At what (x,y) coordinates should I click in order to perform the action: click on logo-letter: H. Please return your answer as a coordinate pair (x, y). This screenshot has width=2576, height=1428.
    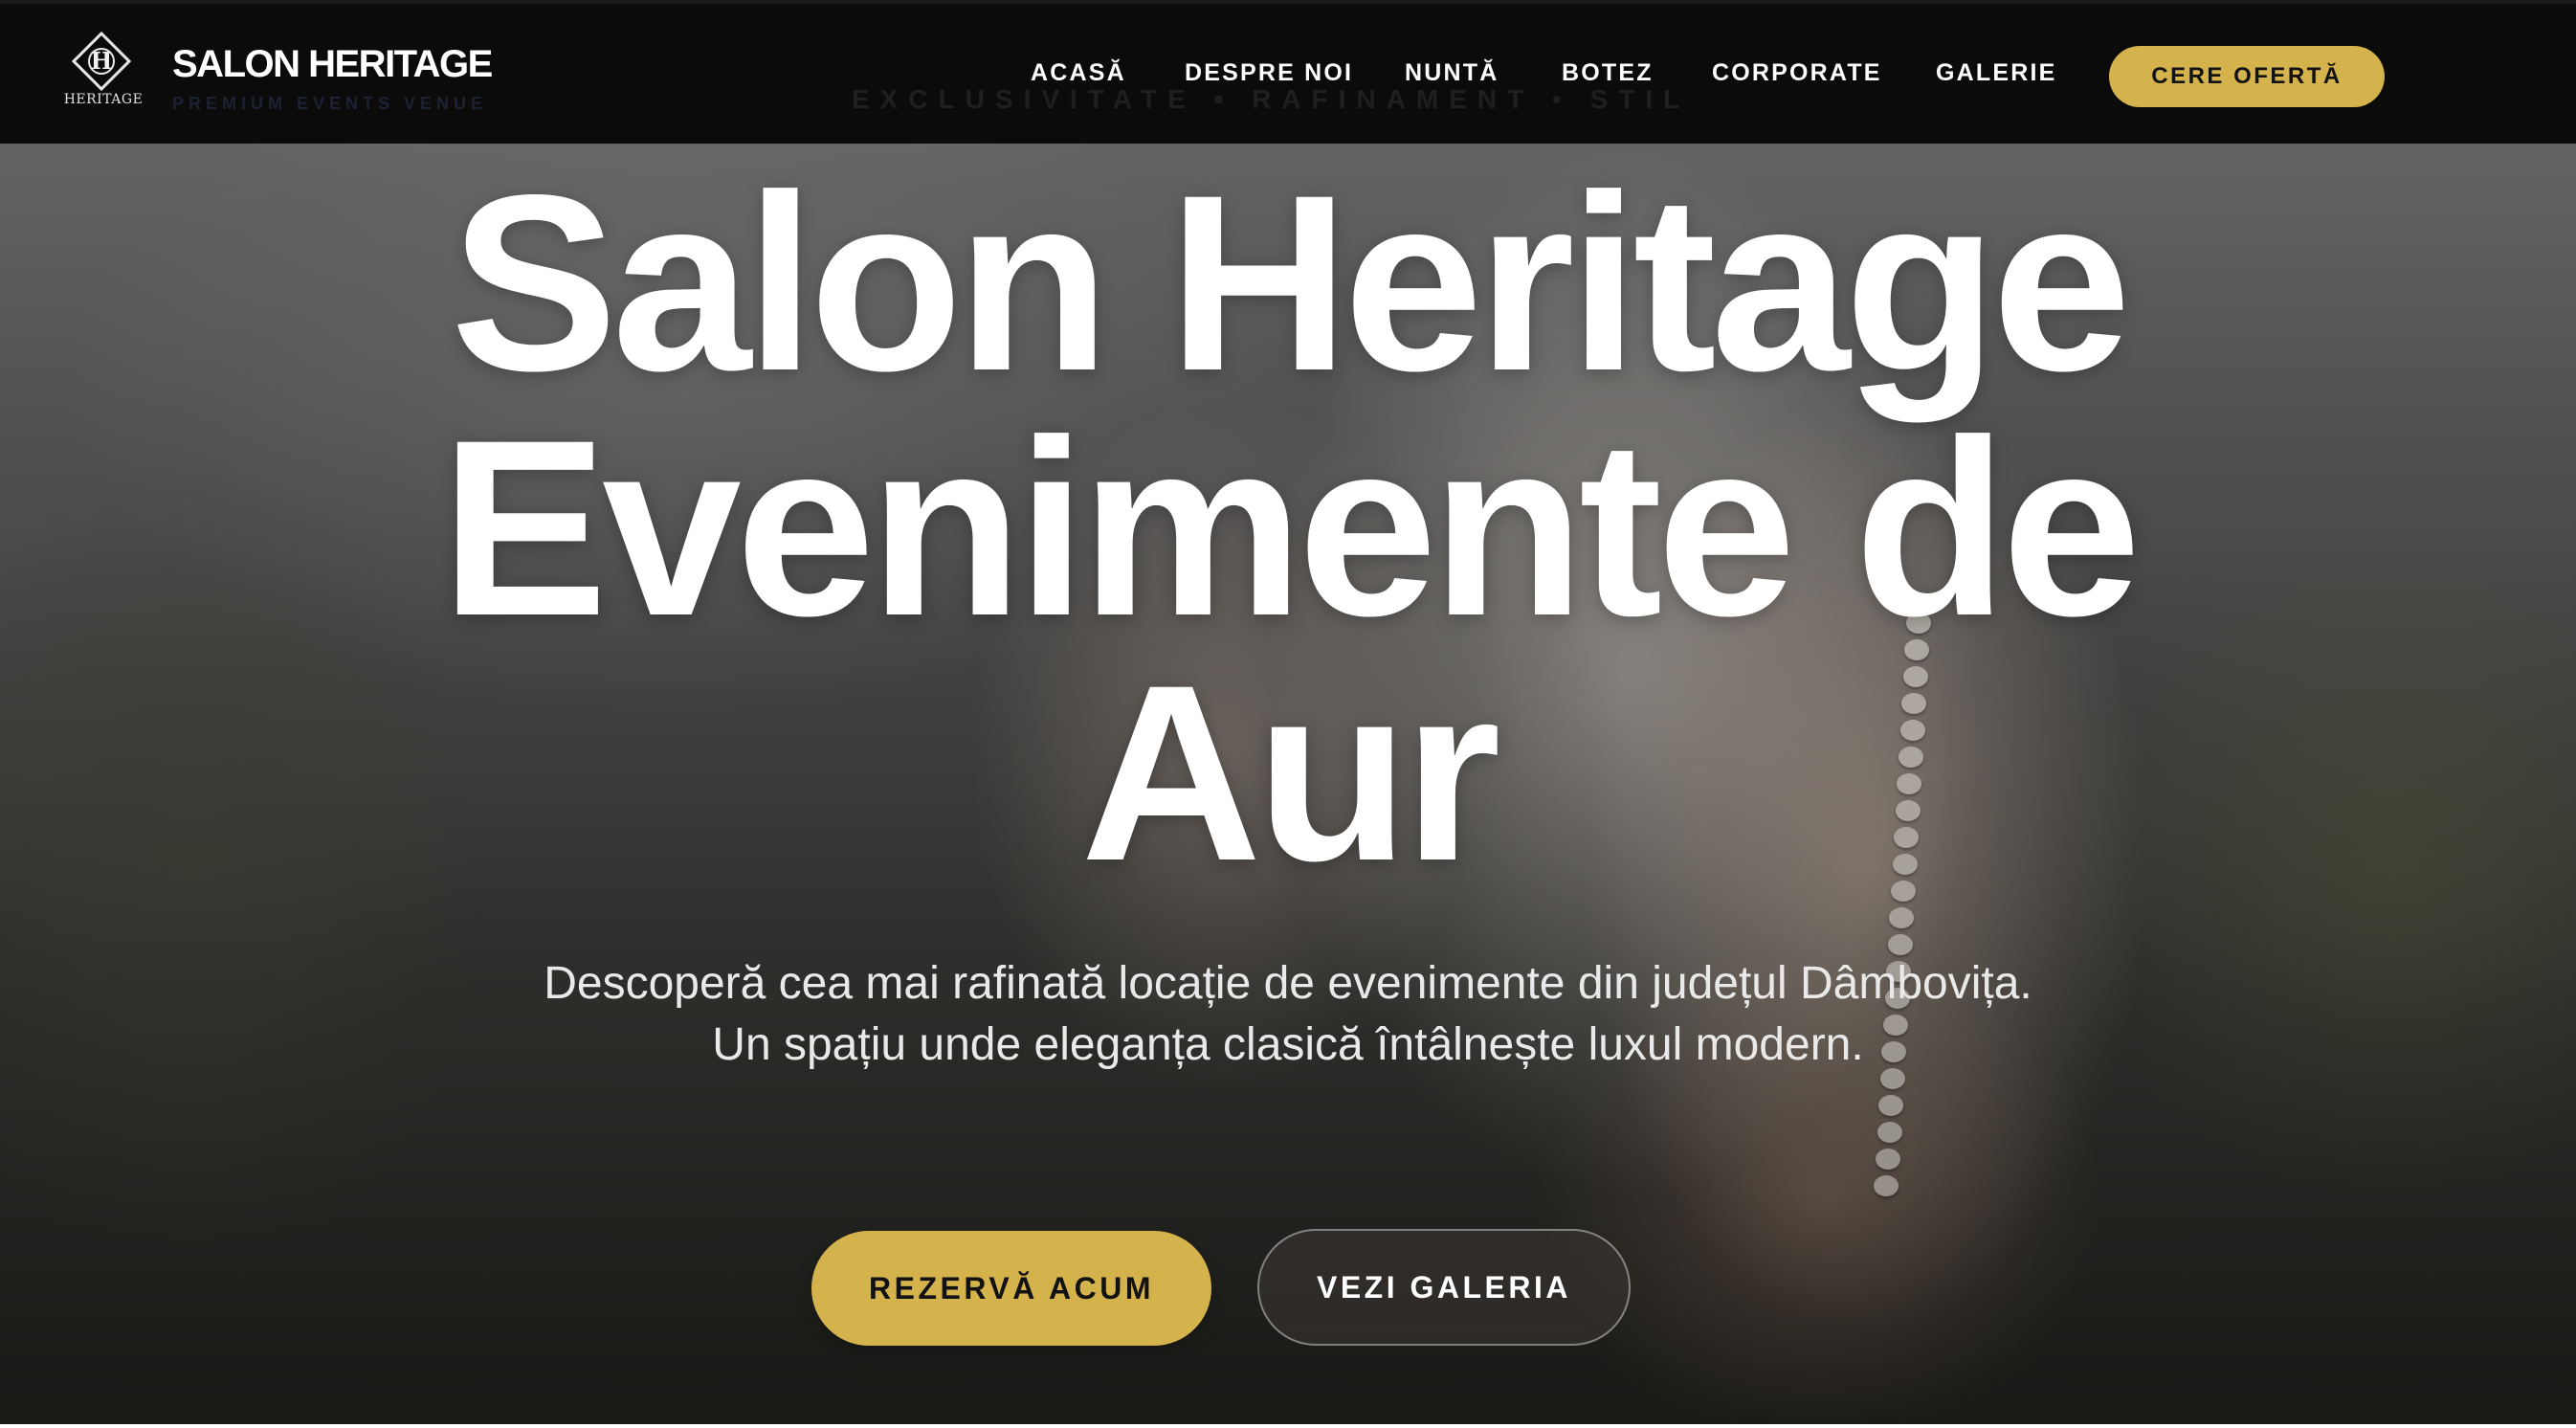
    Looking at the image, I should click on (101, 61).